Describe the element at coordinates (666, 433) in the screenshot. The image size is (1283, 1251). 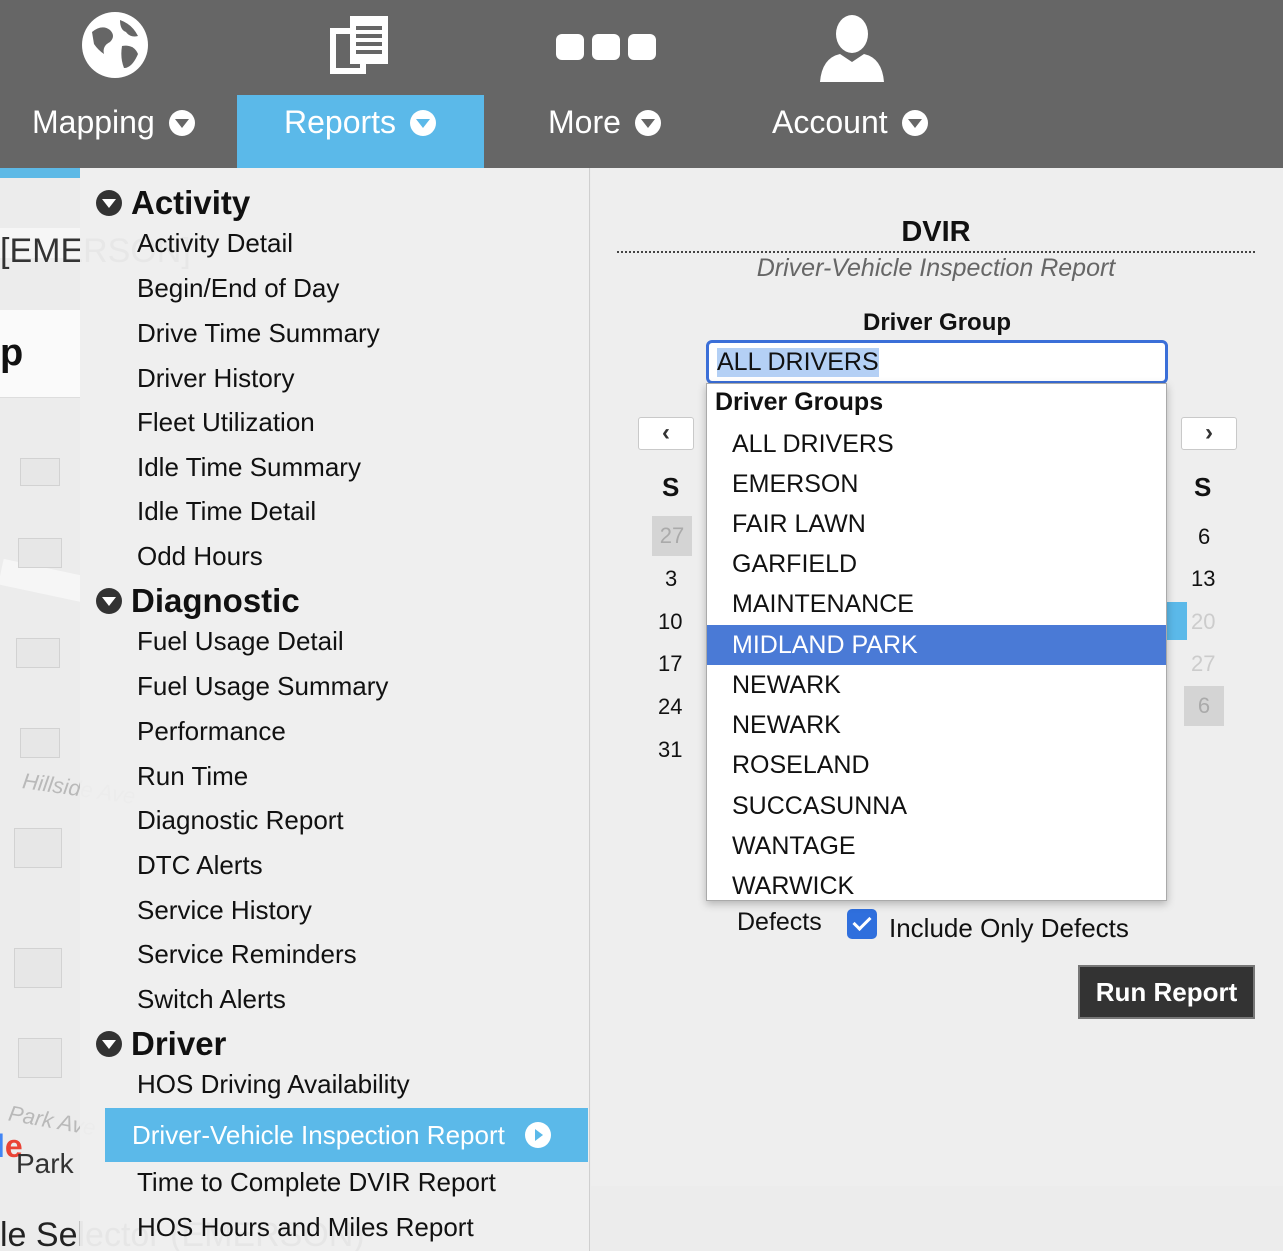
I see `calendar-prev-button: ‹` at that location.